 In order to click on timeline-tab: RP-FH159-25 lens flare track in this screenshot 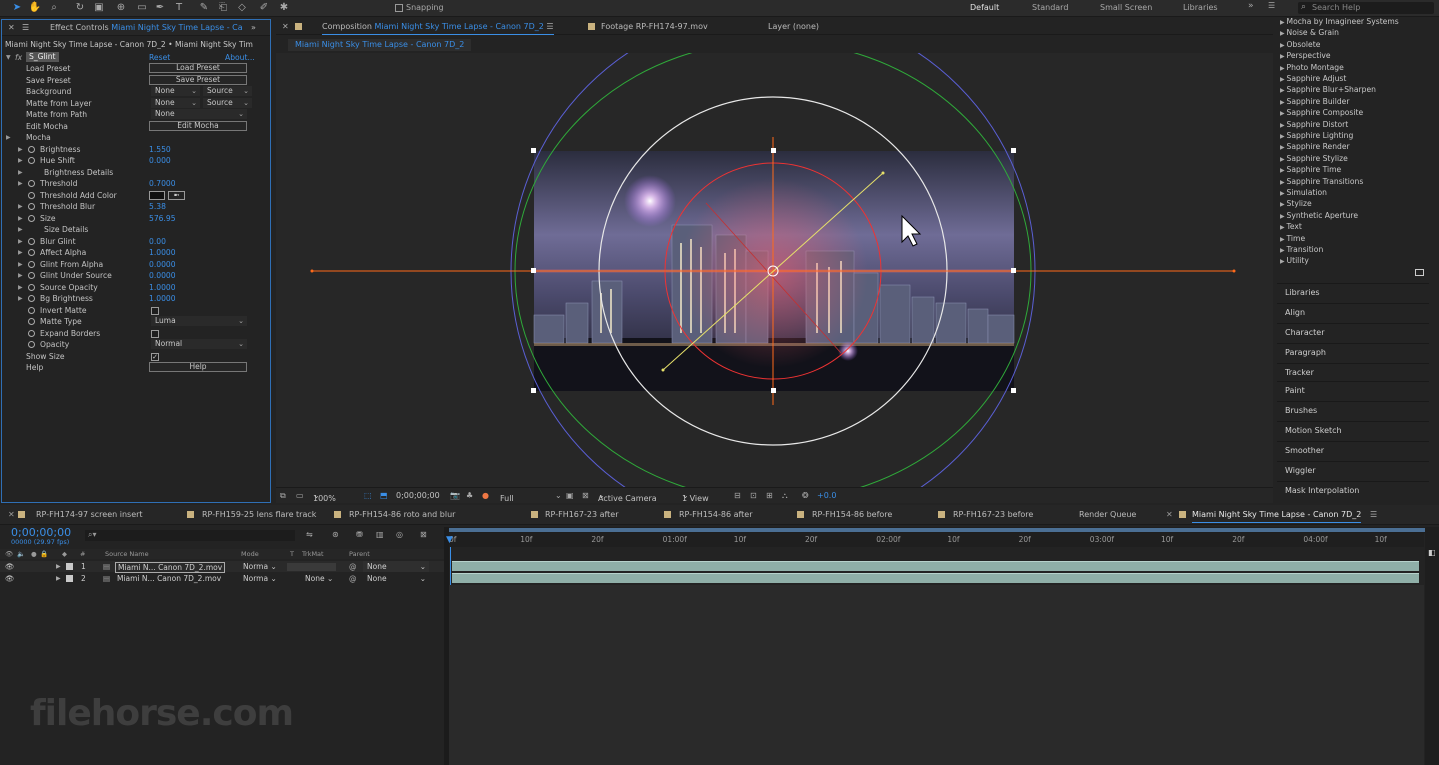, I will do `click(259, 514)`.